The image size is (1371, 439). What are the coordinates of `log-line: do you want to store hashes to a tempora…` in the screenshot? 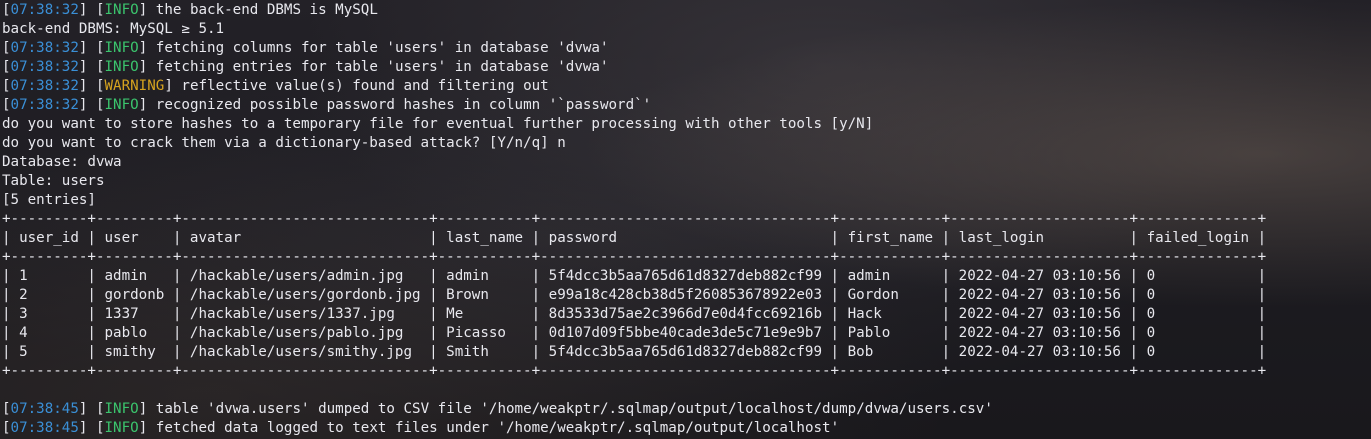 It's located at (686, 124).